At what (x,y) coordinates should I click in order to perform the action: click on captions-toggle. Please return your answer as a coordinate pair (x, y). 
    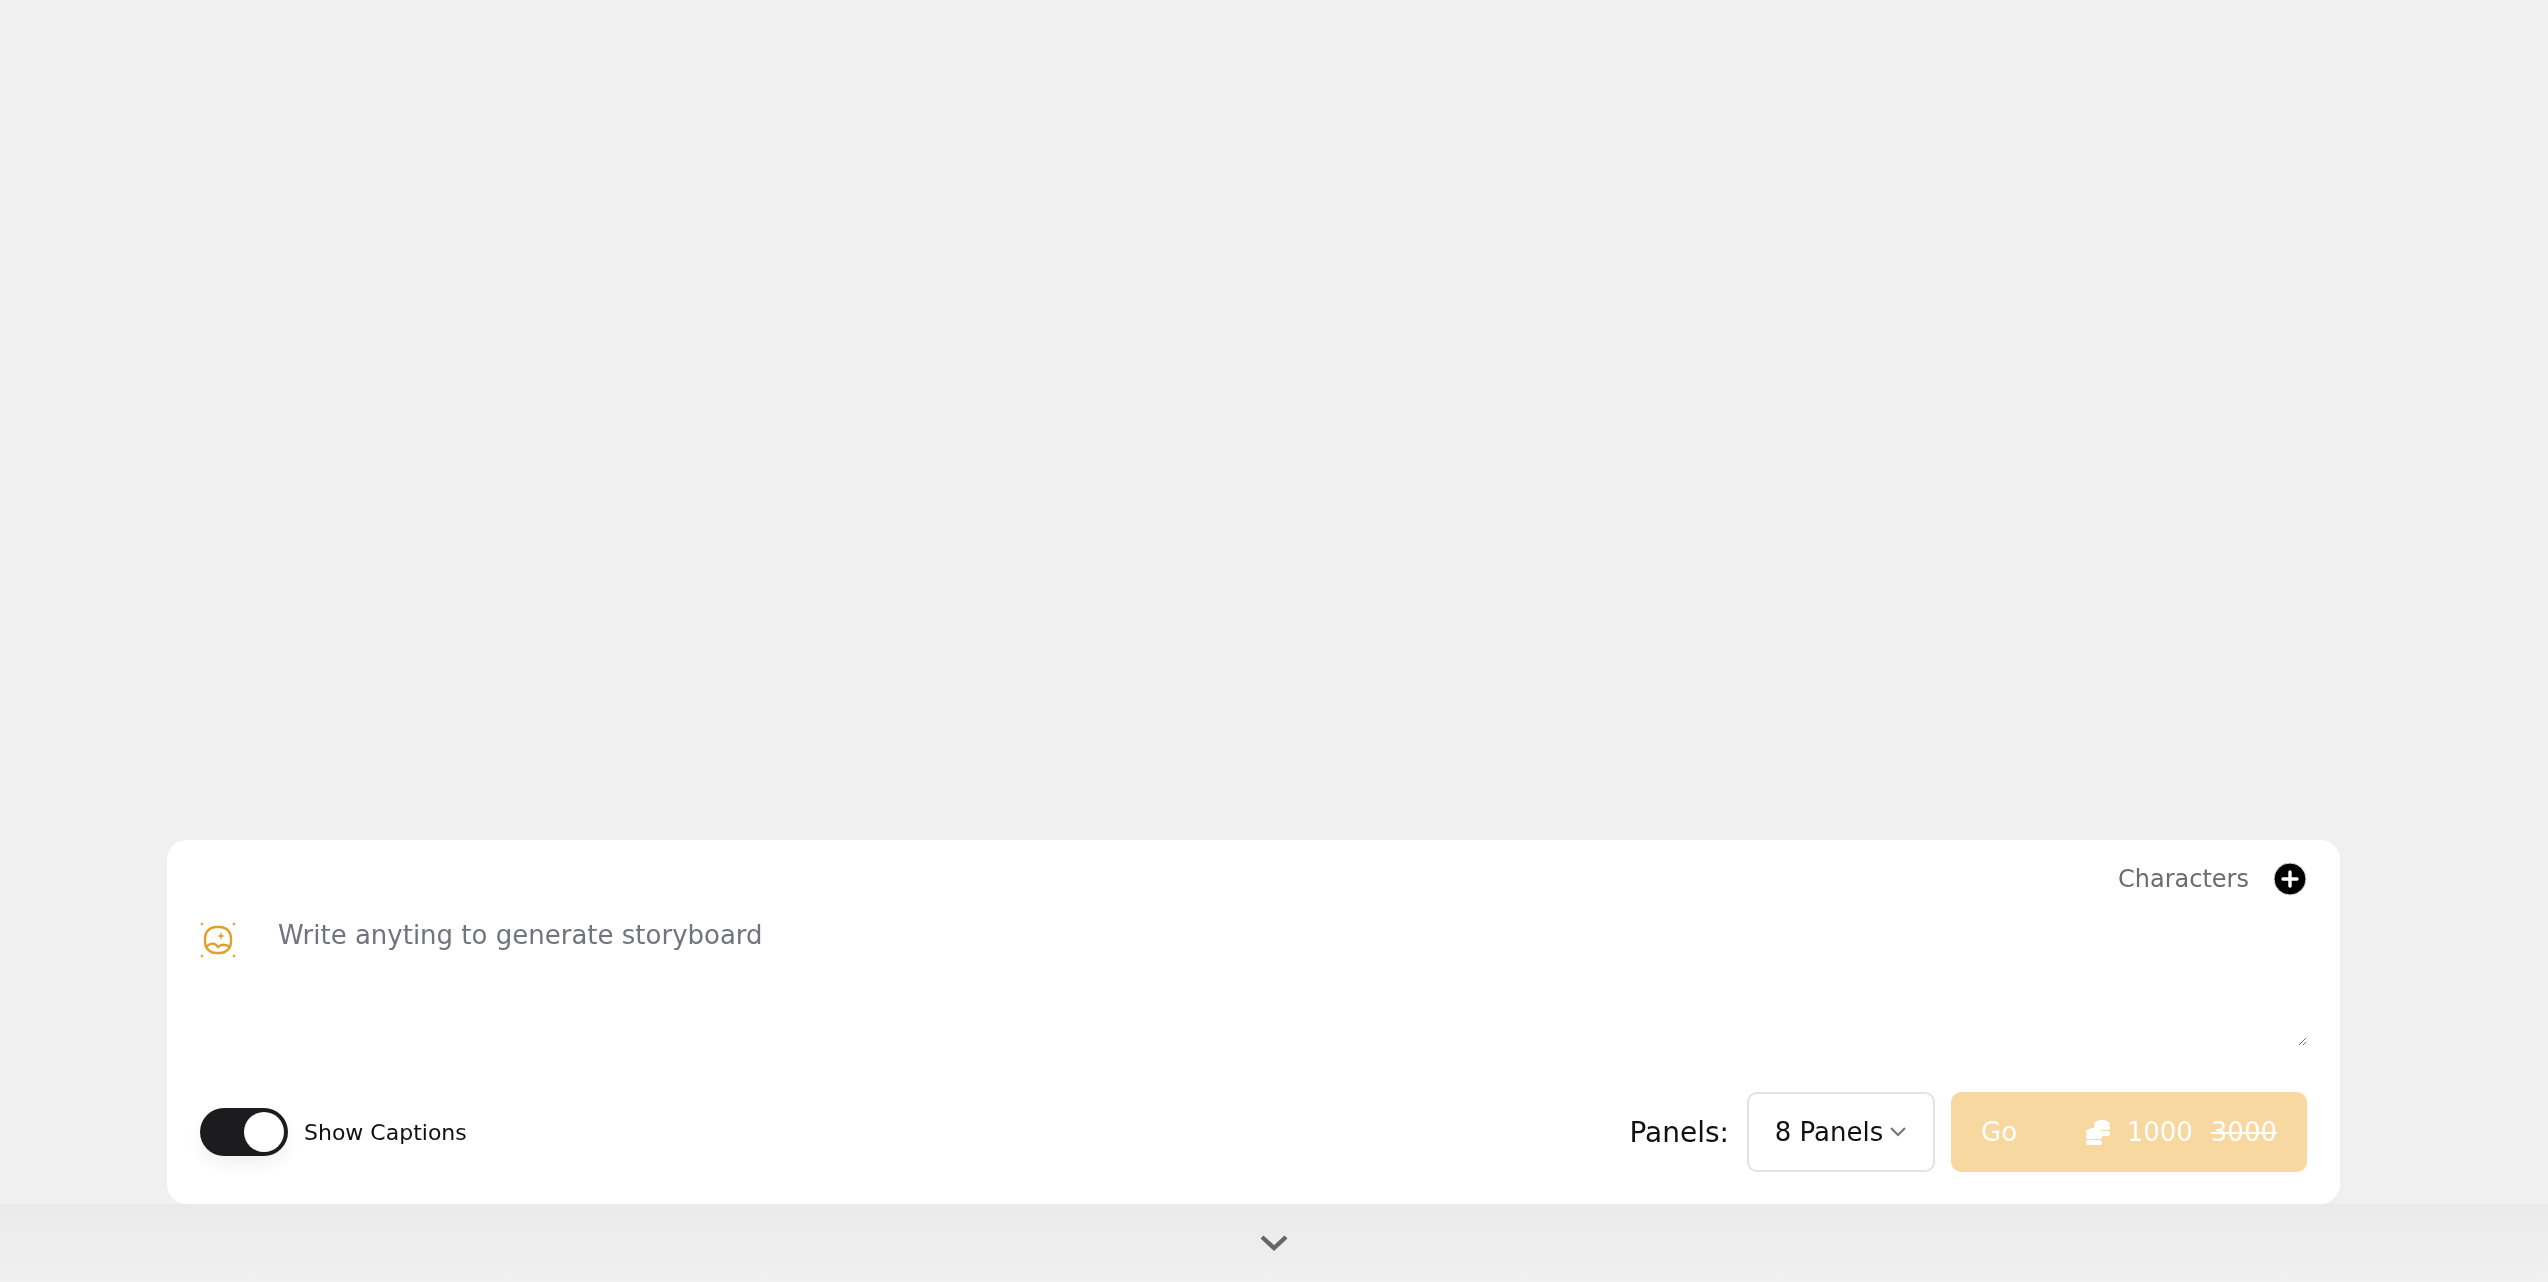
    Looking at the image, I should click on (244, 1132).